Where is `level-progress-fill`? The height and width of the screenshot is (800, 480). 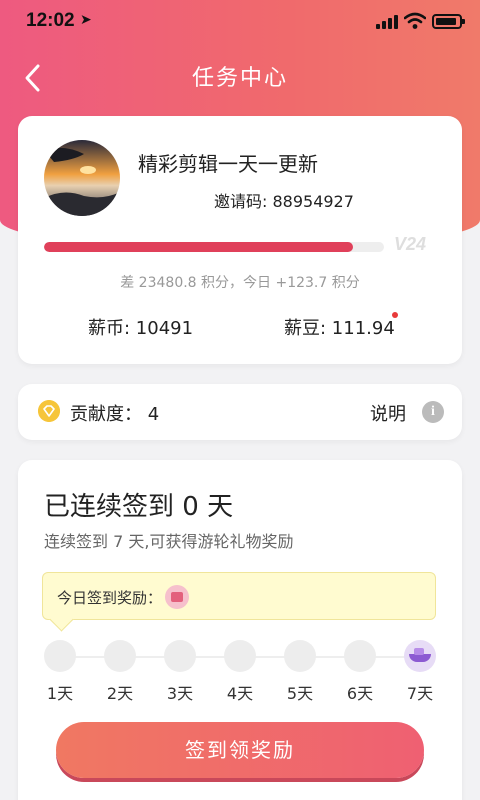
level-progress-fill is located at coordinates (199, 247).